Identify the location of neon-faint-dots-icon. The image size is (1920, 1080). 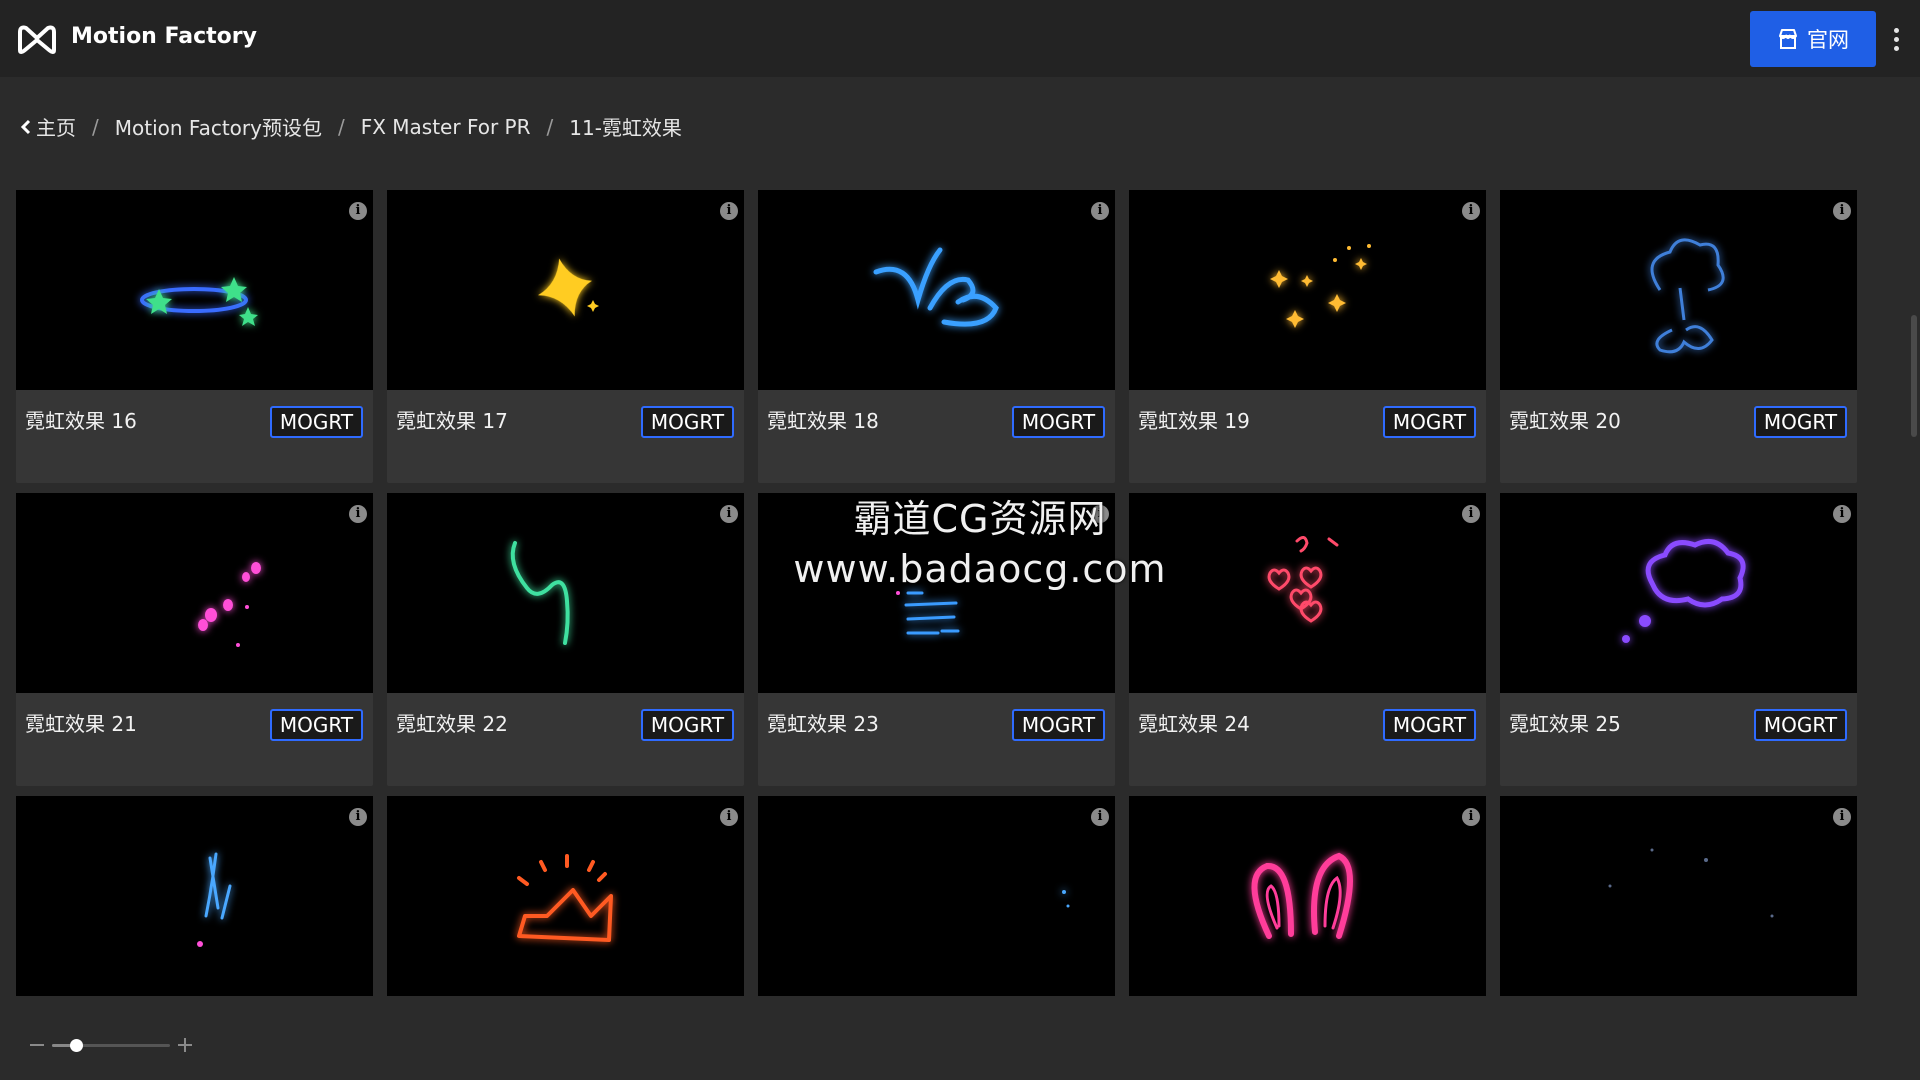
(1691, 883).